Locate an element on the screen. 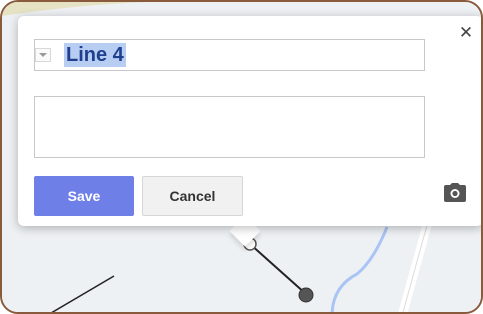 This screenshot has width=483, height=314. save-button: Save is located at coordinates (84, 196).